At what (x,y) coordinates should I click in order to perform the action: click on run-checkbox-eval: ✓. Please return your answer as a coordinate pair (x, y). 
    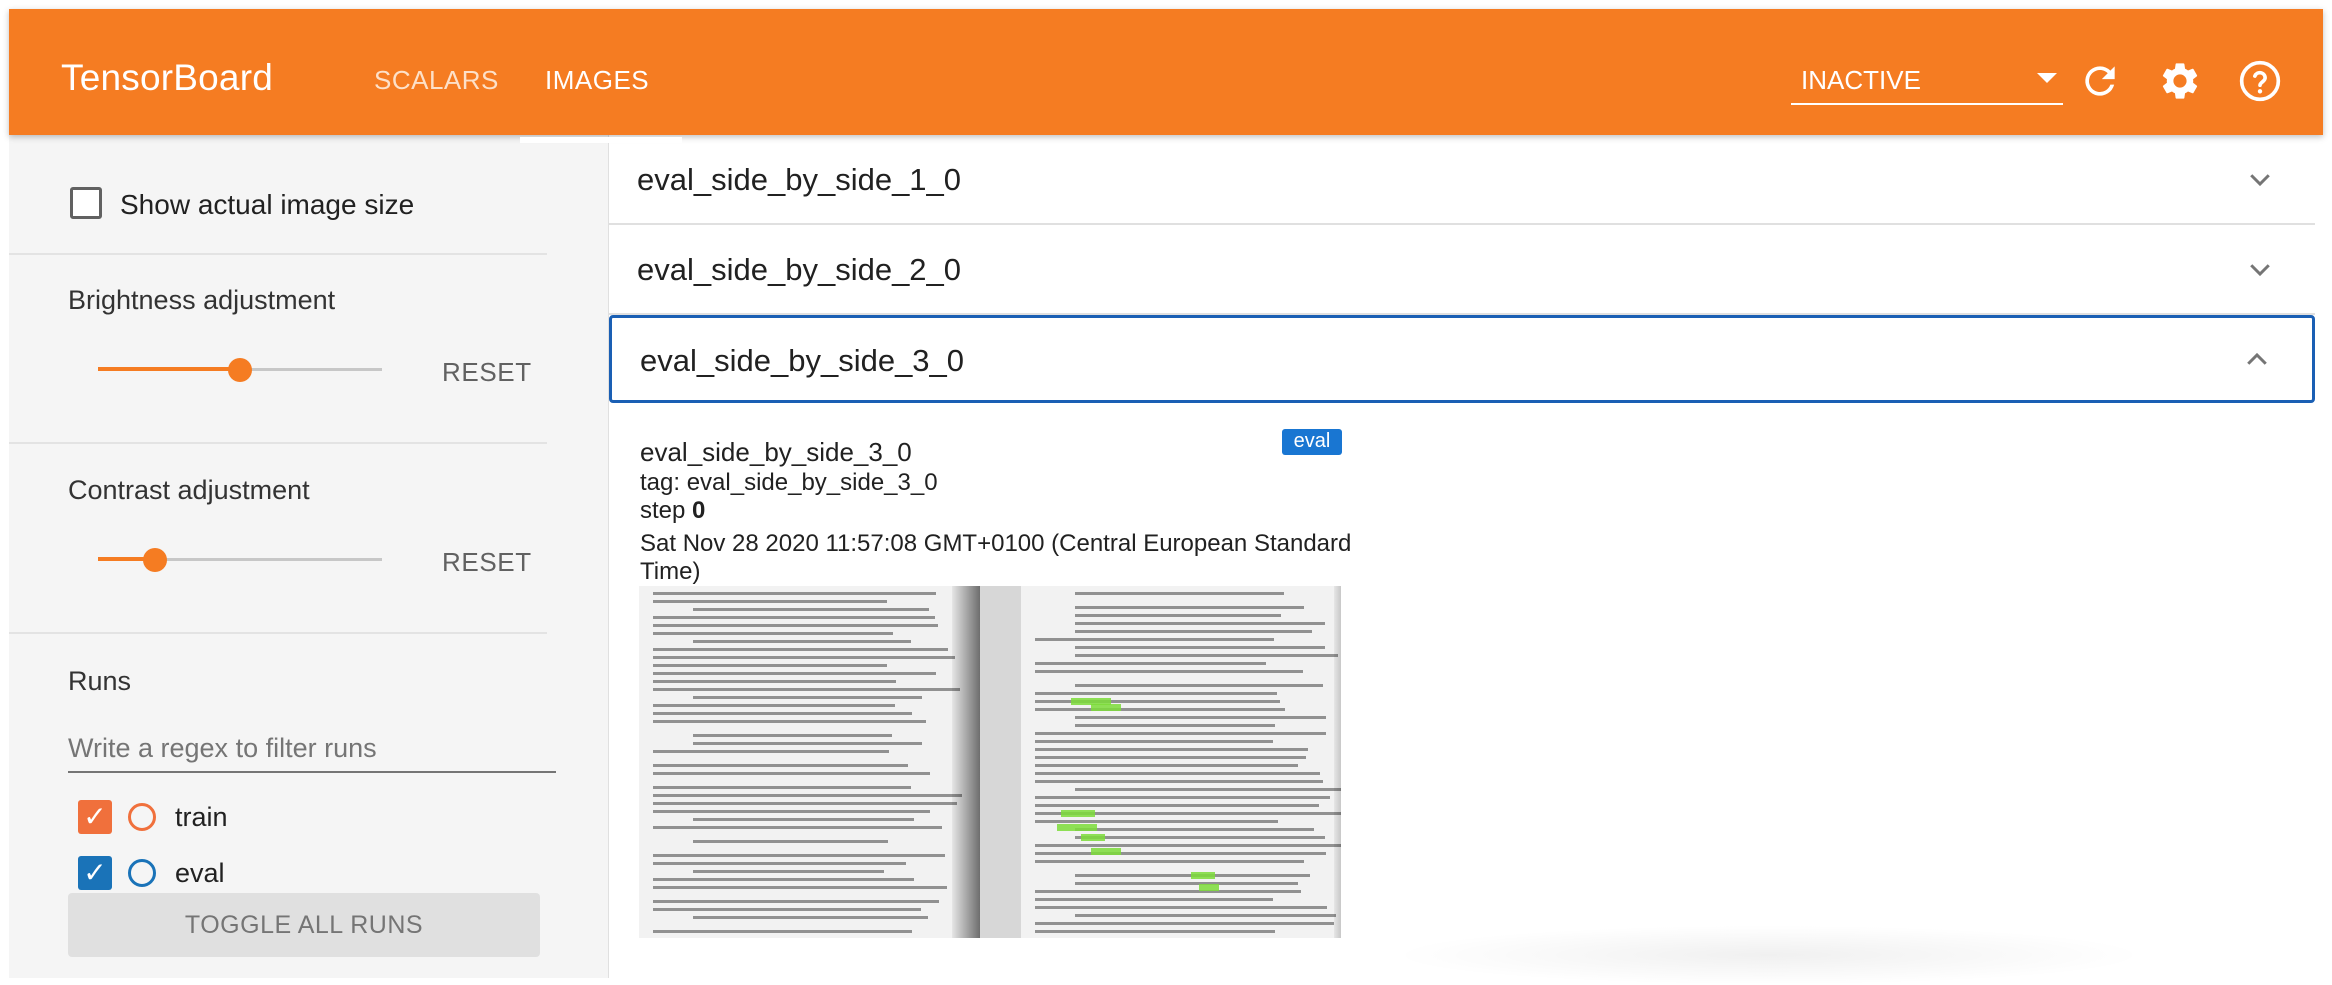
    Looking at the image, I should click on (95, 873).